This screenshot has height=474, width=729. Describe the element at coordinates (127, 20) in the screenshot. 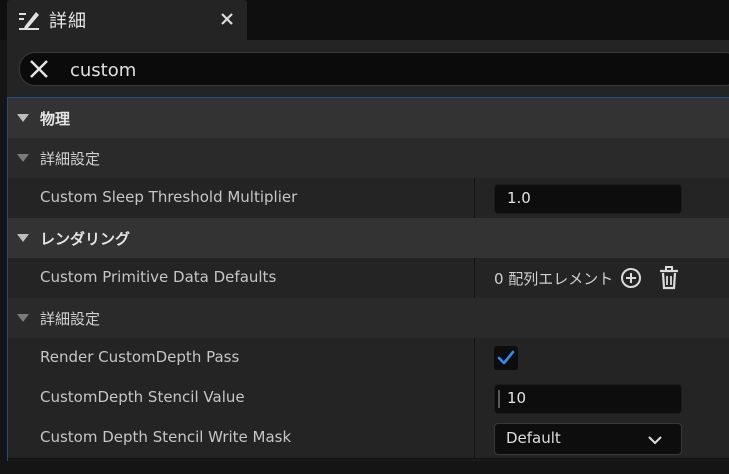

I see `tab-details: 詳細` at that location.